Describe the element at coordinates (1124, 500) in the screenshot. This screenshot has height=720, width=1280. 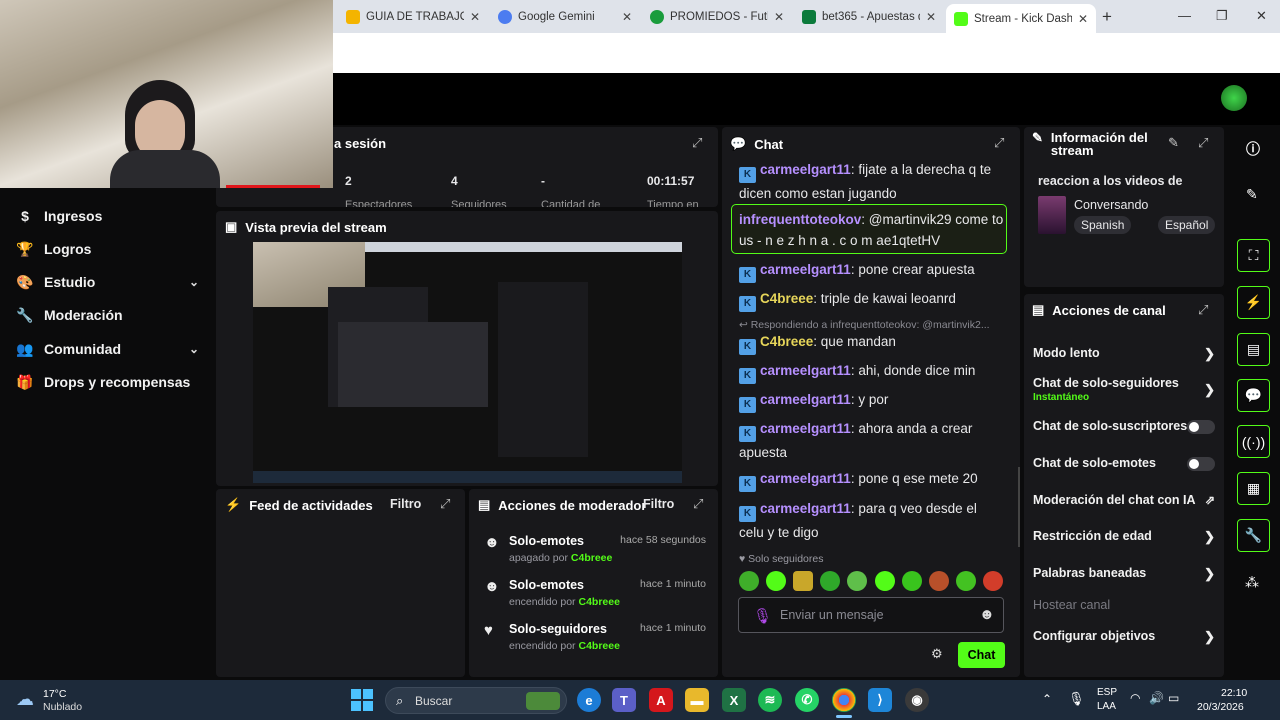
I see `ai-moderation-row: Moderación del chat con IA ⇗` at that location.